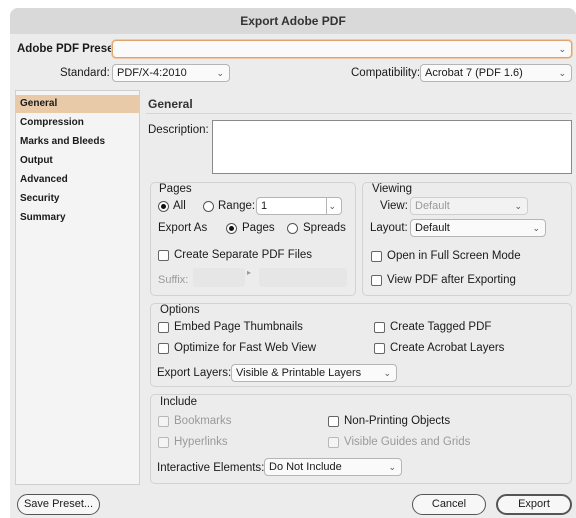 This screenshot has width=576, height=518. I want to click on acrobat-layers-label: Create Acrobat Layers, so click(447, 348).